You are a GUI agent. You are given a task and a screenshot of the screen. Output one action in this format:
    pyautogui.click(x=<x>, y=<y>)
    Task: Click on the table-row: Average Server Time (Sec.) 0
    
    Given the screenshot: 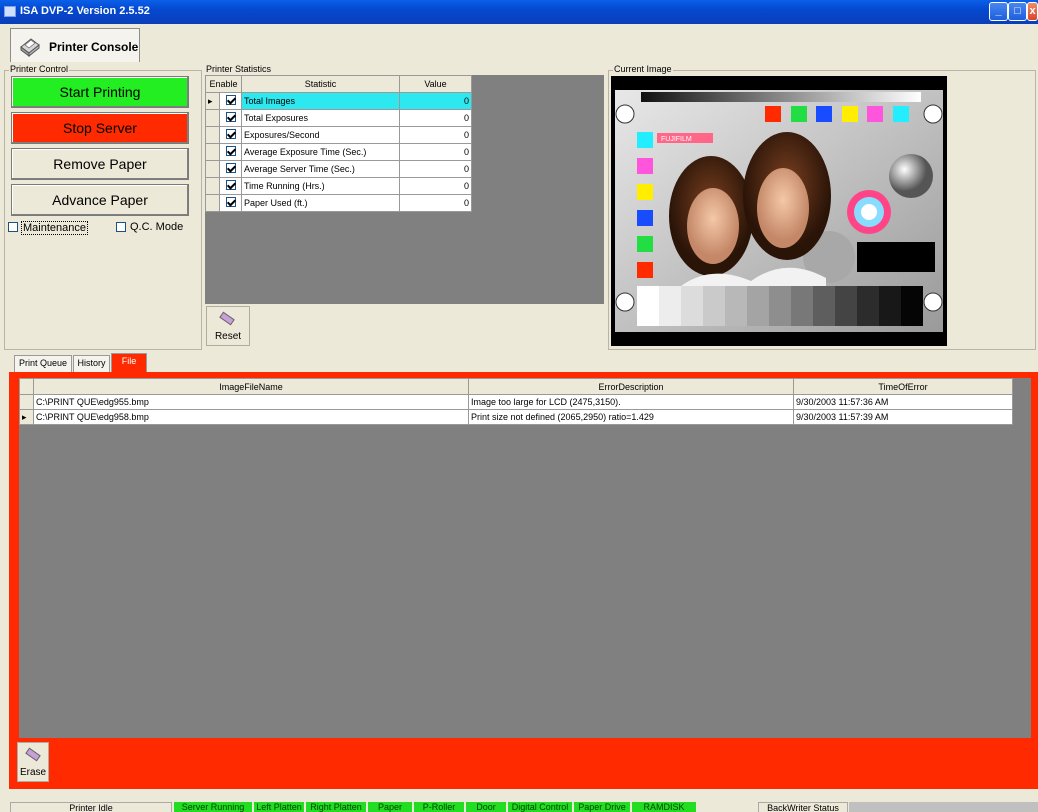 What is the action you would take?
    pyautogui.click(x=338, y=169)
    